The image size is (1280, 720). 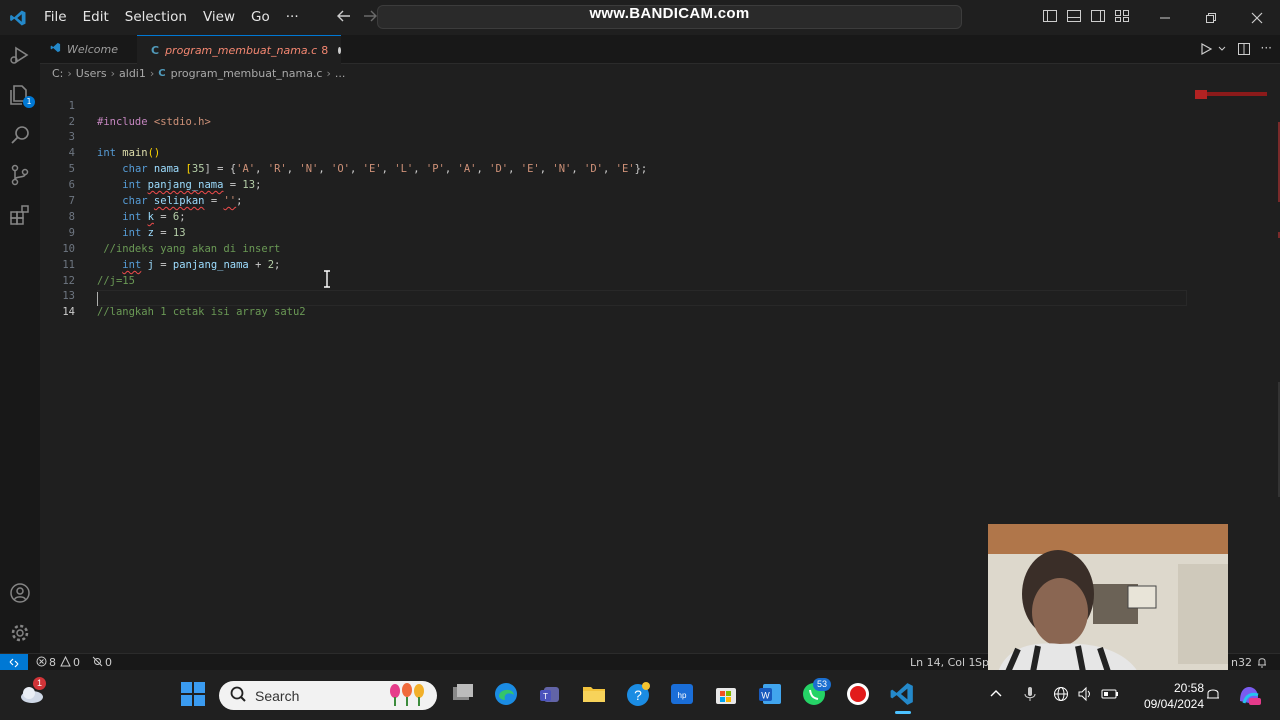 I want to click on bandicam-record-icon, so click(x=858, y=694).